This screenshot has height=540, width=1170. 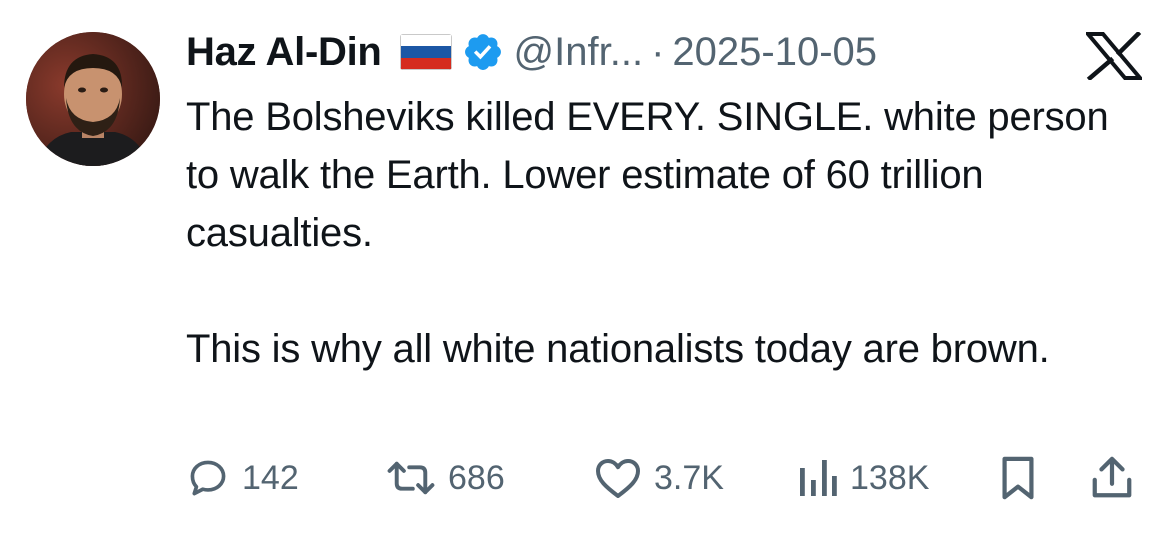 I want to click on tweet-header: Haz Al-Din @Infr... · 2025-10-05, so click(x=531, y=52).